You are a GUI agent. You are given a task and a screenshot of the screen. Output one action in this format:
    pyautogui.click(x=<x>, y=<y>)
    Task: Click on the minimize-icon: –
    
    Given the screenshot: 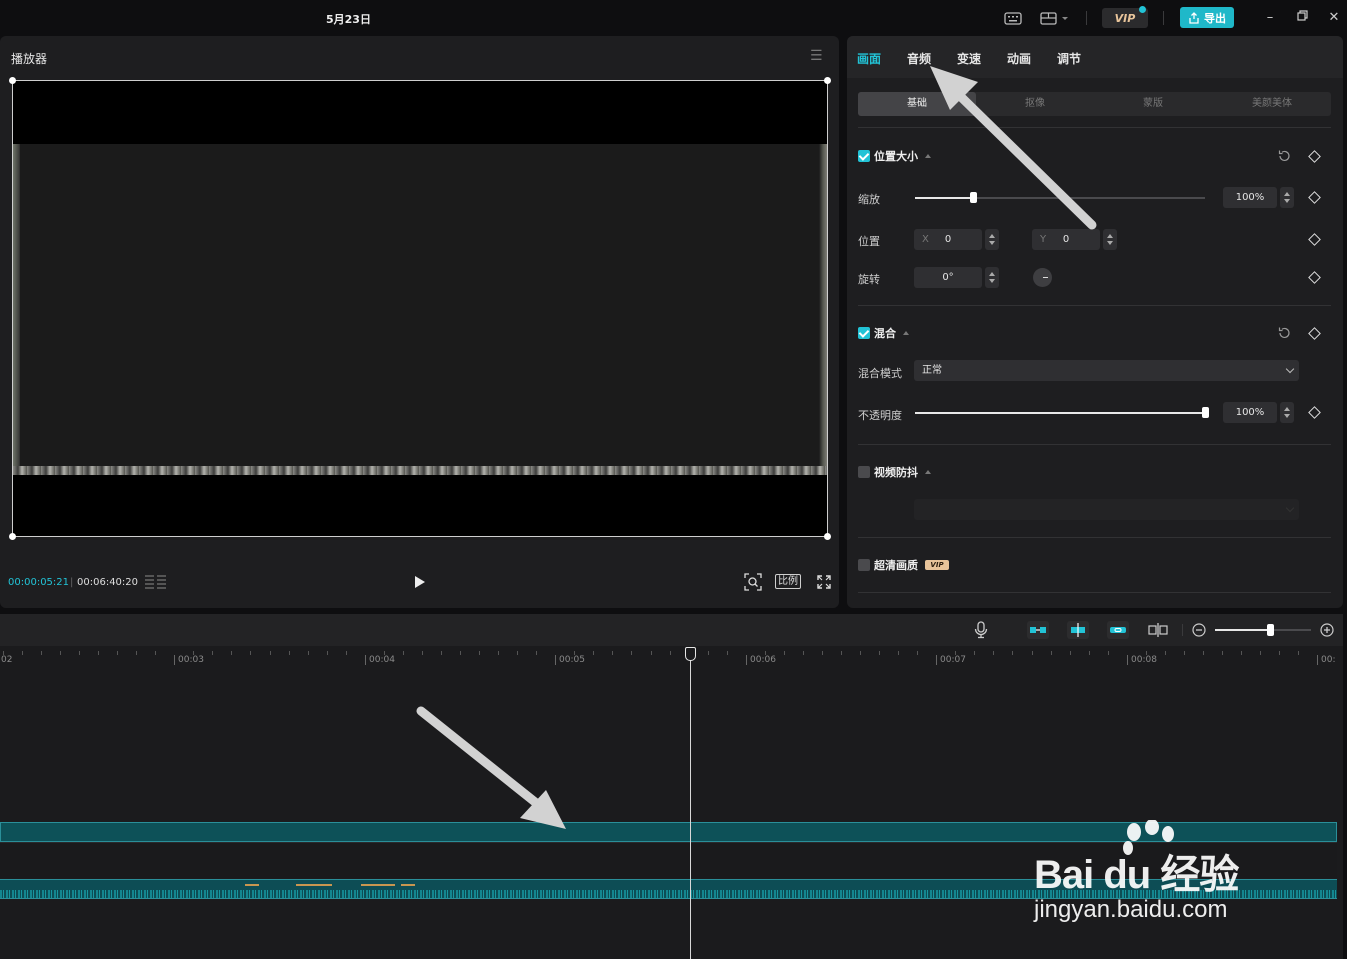 What is the action you would take?
    pyautogui.click(x=1270, y=18)
    